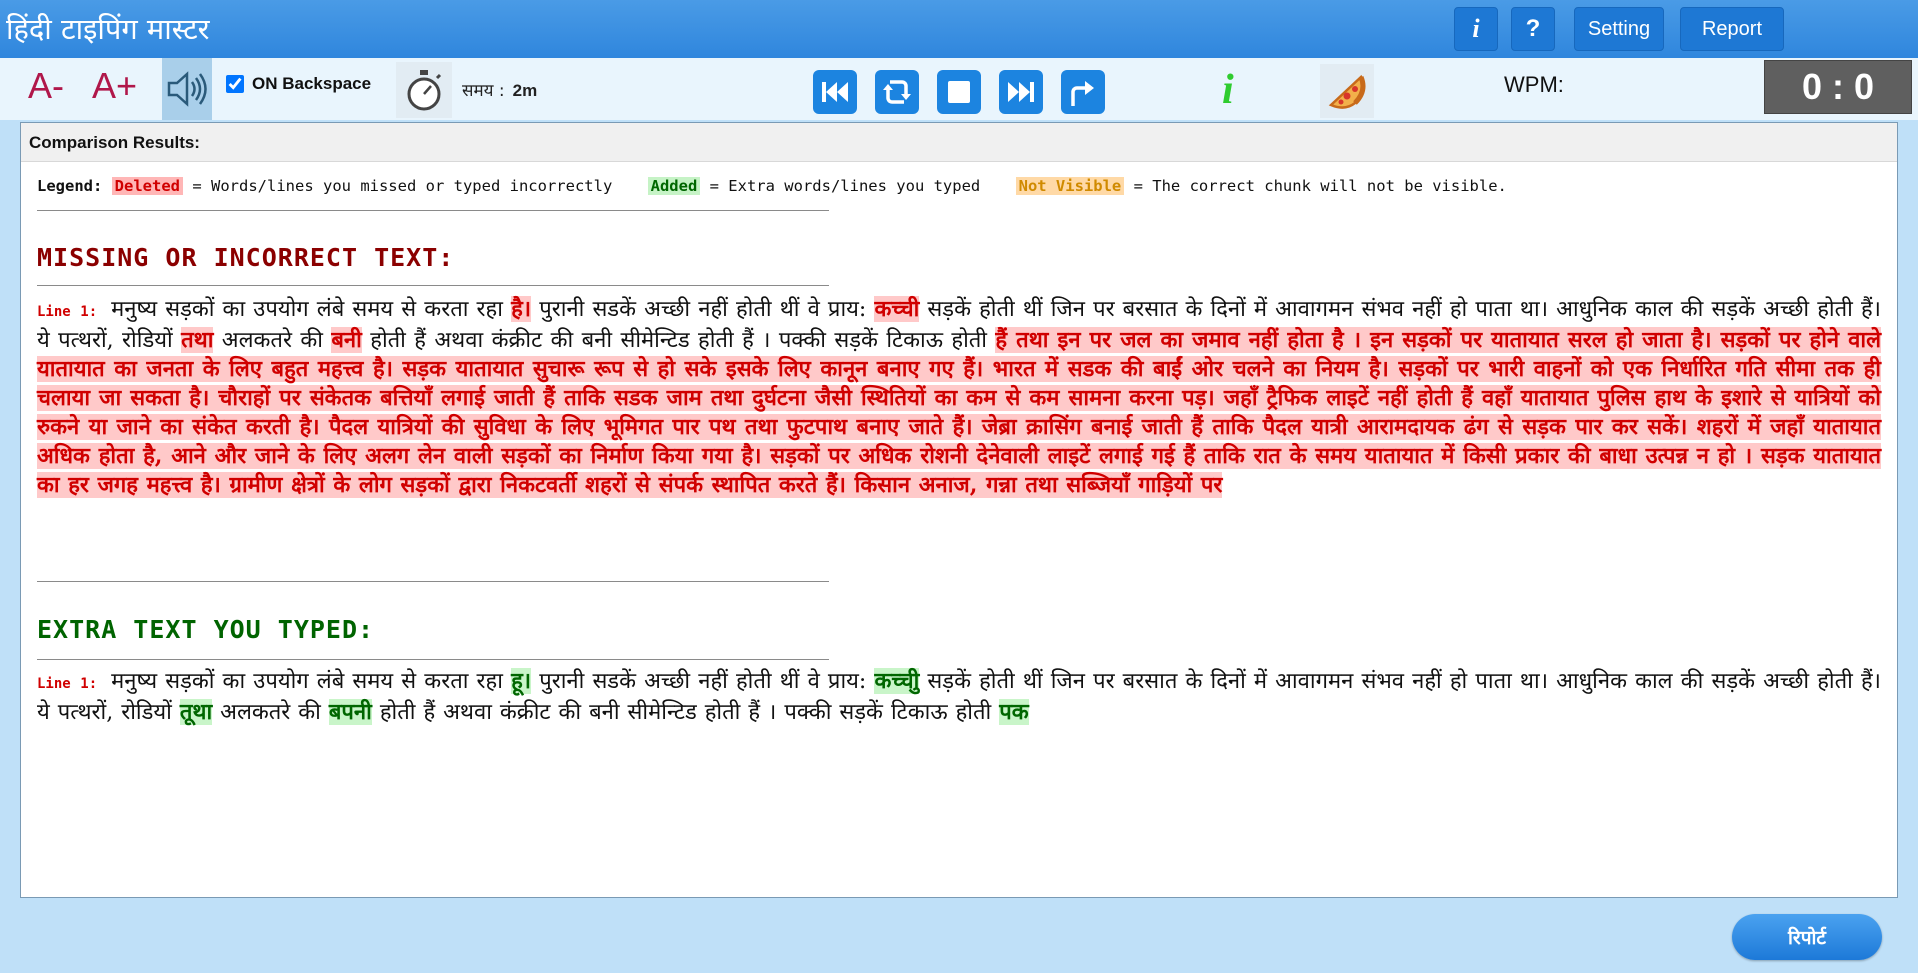  What do you see at coordinates (845, 186) in the screenshot?
I see `legend-added-desc: = Extra words/lines you typed` at bounding box center [845, 186].